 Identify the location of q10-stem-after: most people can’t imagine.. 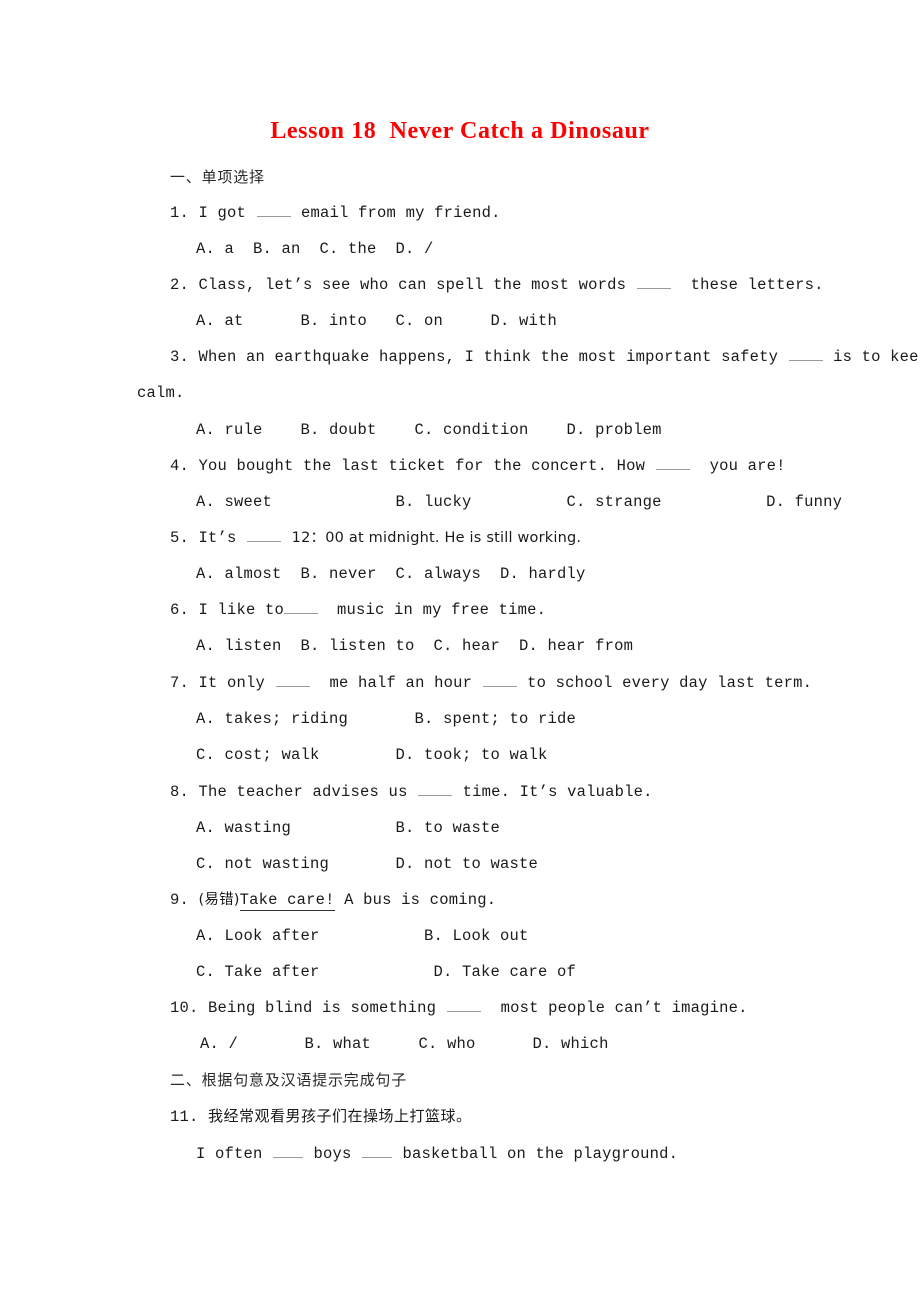
(614, 1008).